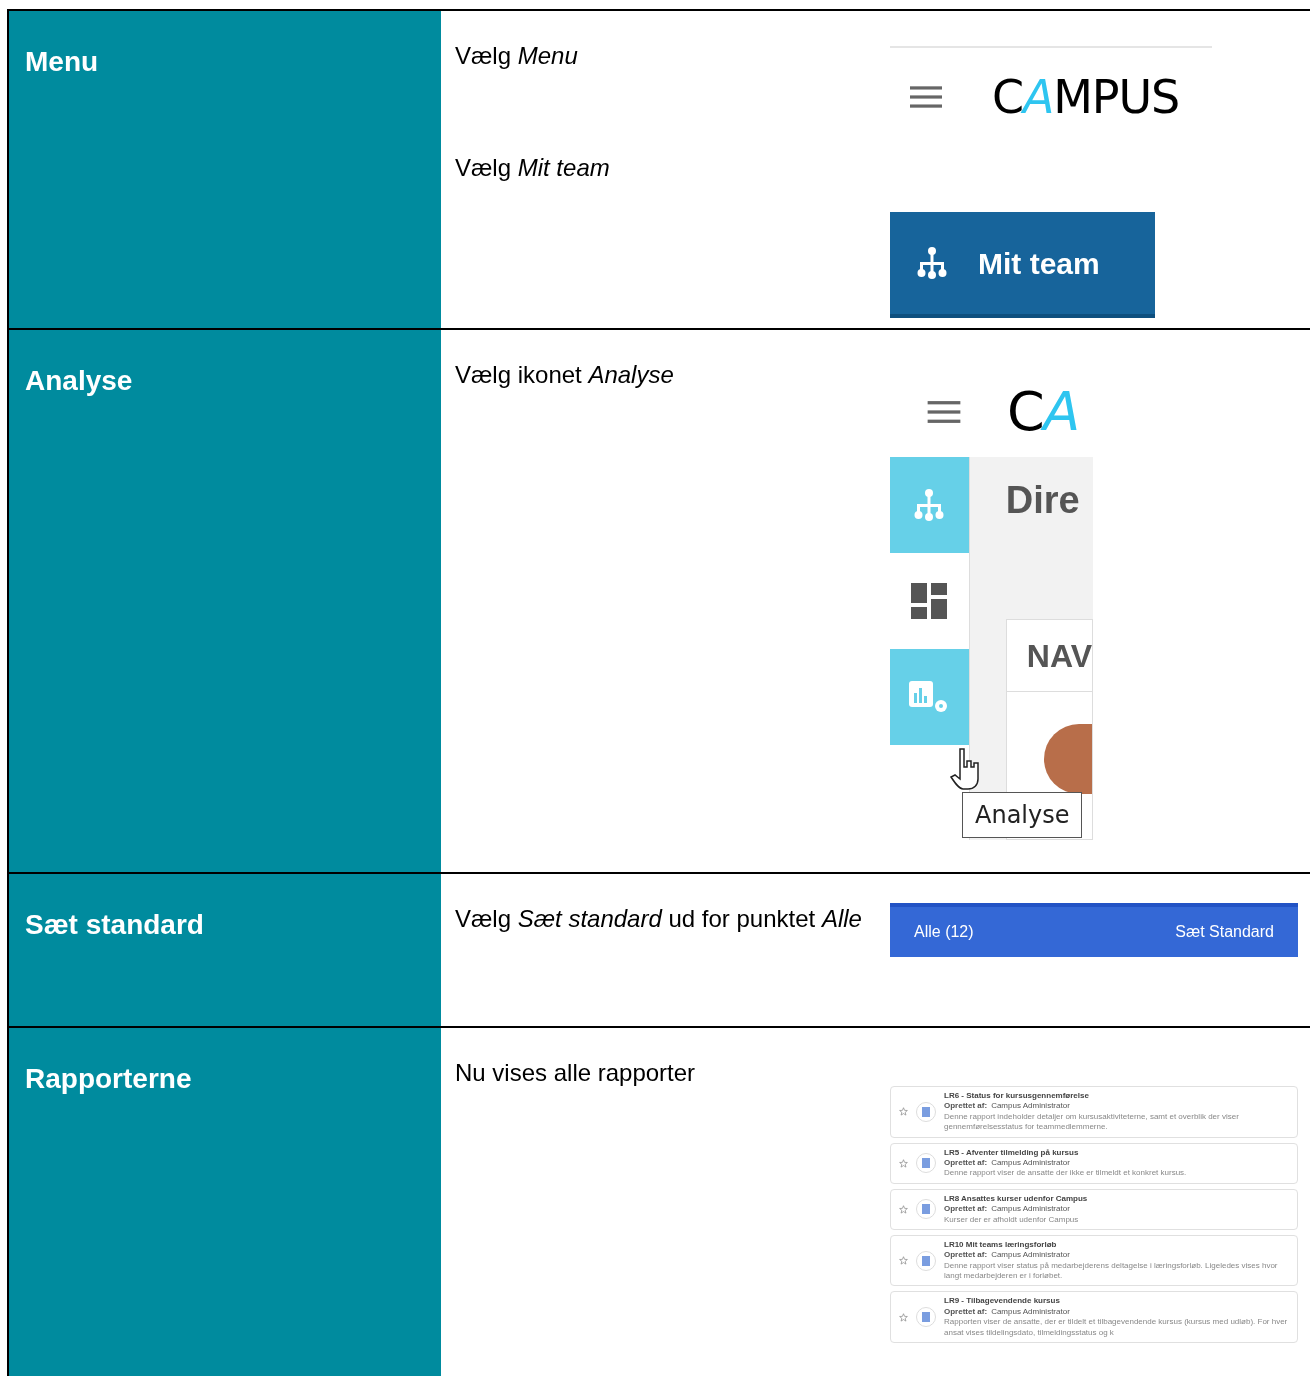 Image resolution: width=1310 pixels, height=1376 pixels. Describe the element at coordinates (1092, 1122) in the screenshot. I see `report-description: Denne rapport indeholder detaljer om kursusaktiviteterne, samt et overblik der viser gennemførelsesstatus for teammedlemmerne.` at that location.